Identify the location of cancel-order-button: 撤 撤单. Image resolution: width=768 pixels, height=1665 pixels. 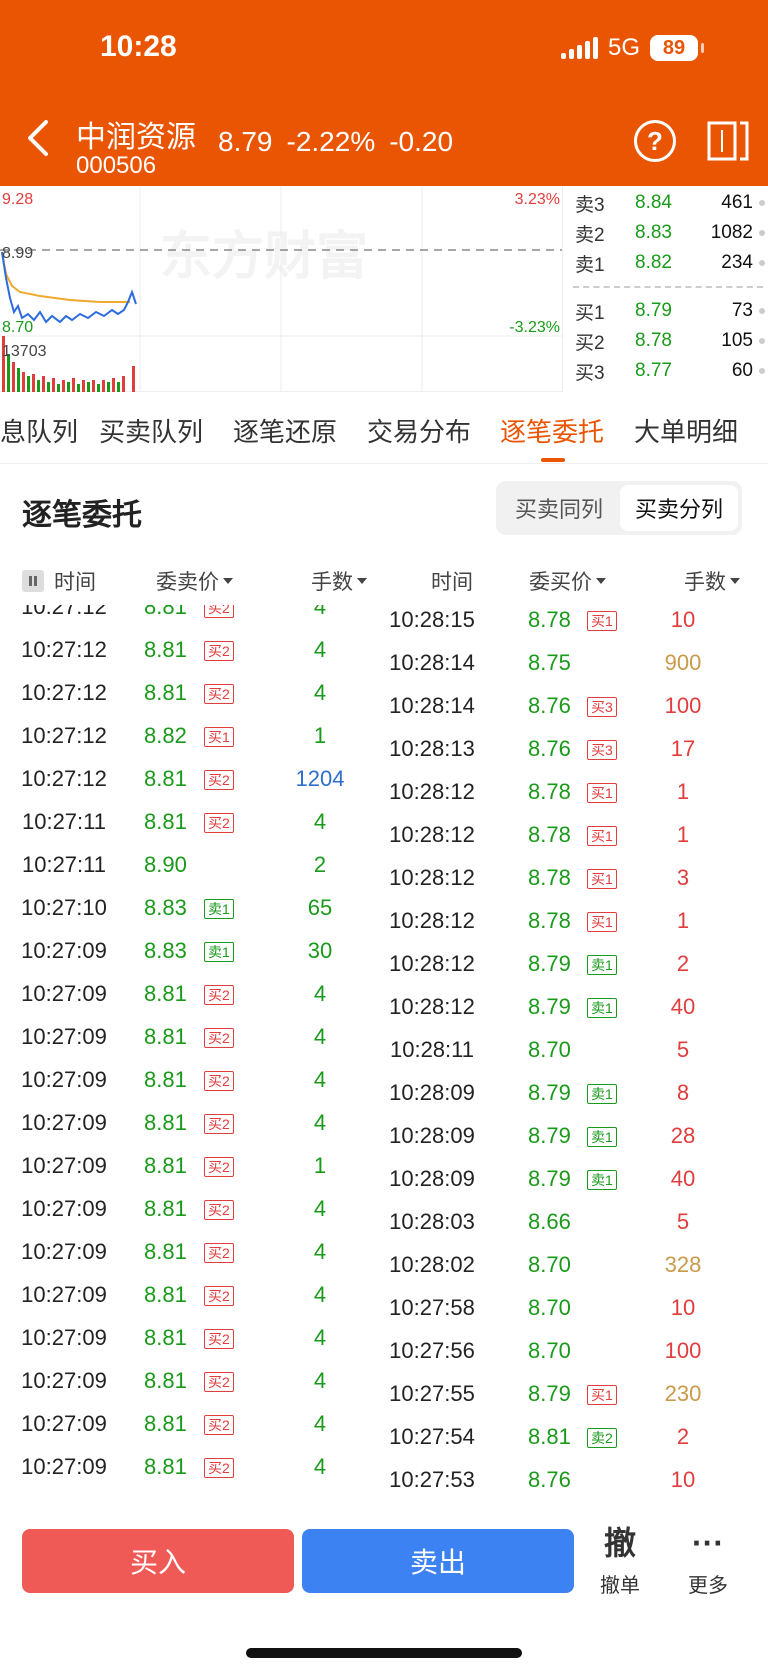
(620, 1560).